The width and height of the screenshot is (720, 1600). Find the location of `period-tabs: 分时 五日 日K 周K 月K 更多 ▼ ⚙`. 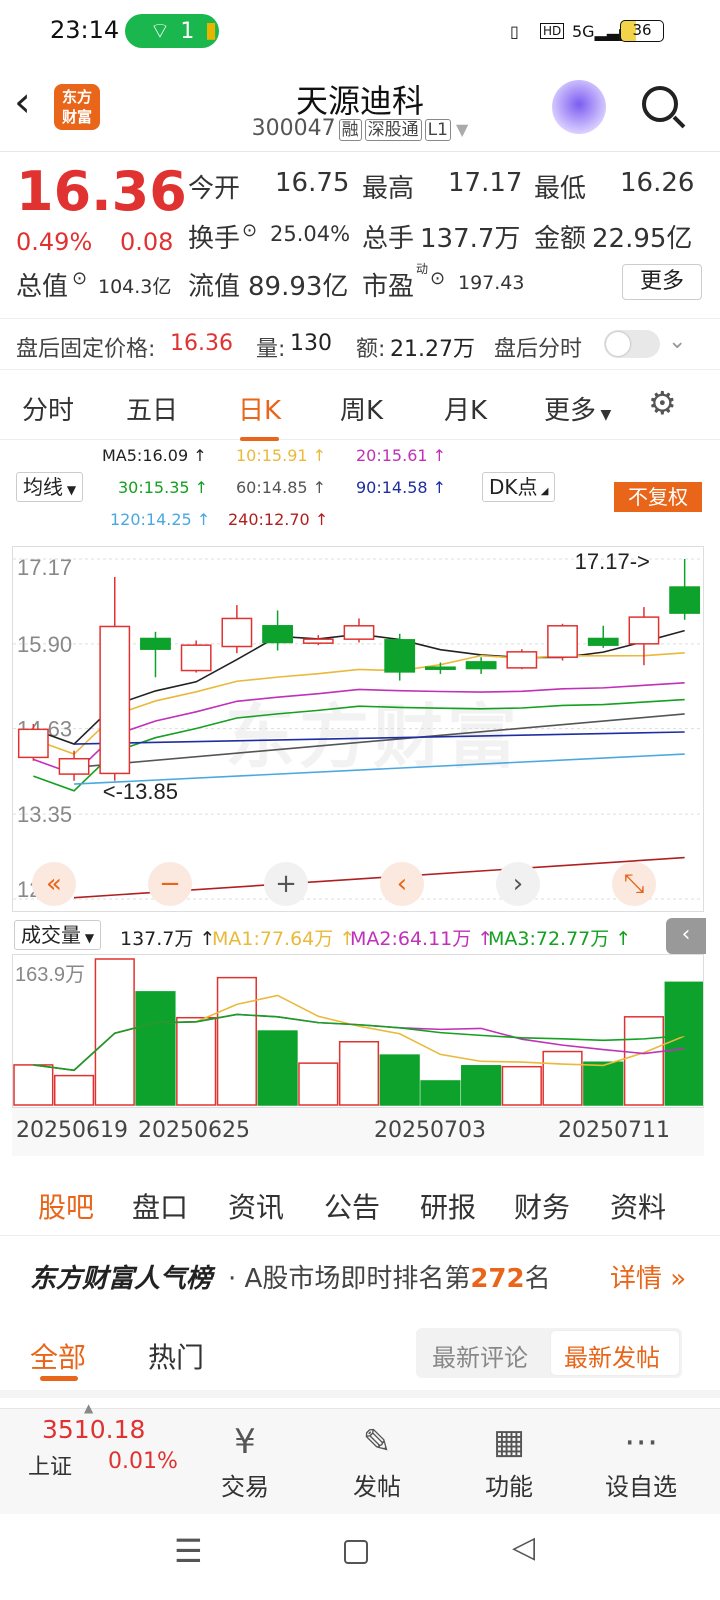

period-tabs: 分时 五日 日K 周K 月K 更多 ▼ ⚙ is located at coordinates (360, 406).